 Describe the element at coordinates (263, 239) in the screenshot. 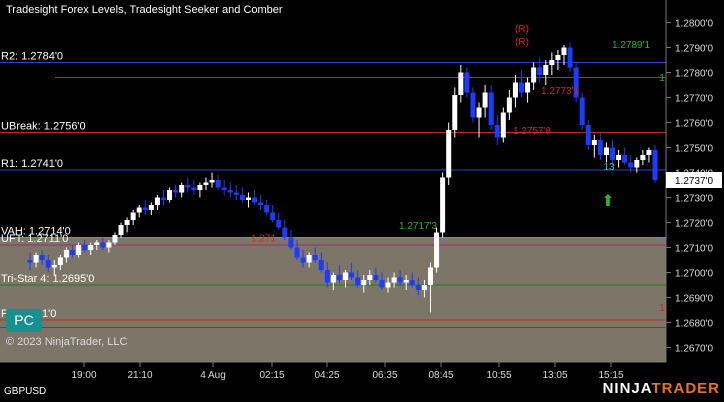

I see `annotation-label: 1.271` at that location.